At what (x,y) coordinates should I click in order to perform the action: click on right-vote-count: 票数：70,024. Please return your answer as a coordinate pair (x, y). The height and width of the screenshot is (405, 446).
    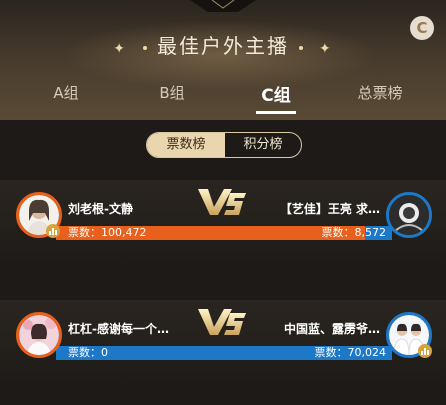
    Looking at the image, I should click on (350, 352).